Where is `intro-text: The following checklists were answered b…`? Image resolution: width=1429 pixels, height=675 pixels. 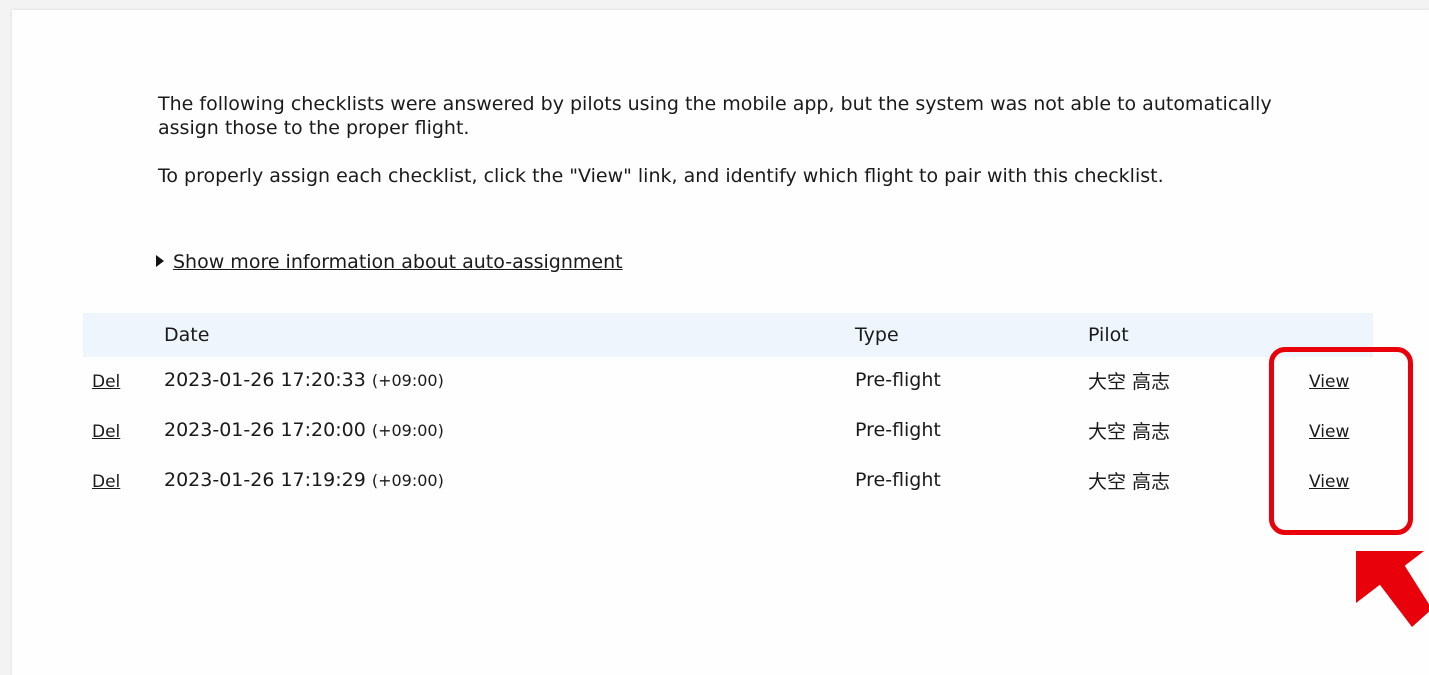 intro-text: The following checklists were answered b… is located at coordinates (728, 140).